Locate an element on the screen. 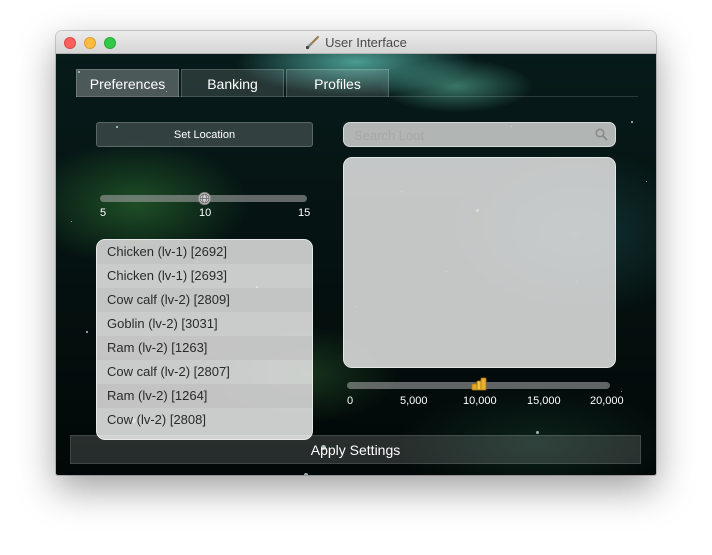  loot-tick-15000: 15,000 is located at coordinates (544, 401).